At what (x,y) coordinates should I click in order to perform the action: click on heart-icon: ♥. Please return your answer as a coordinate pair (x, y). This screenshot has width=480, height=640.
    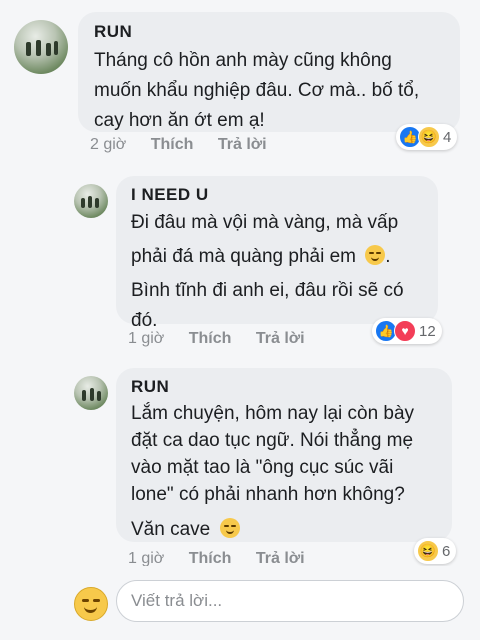
    Looking at the image, I should click on (405, 331).